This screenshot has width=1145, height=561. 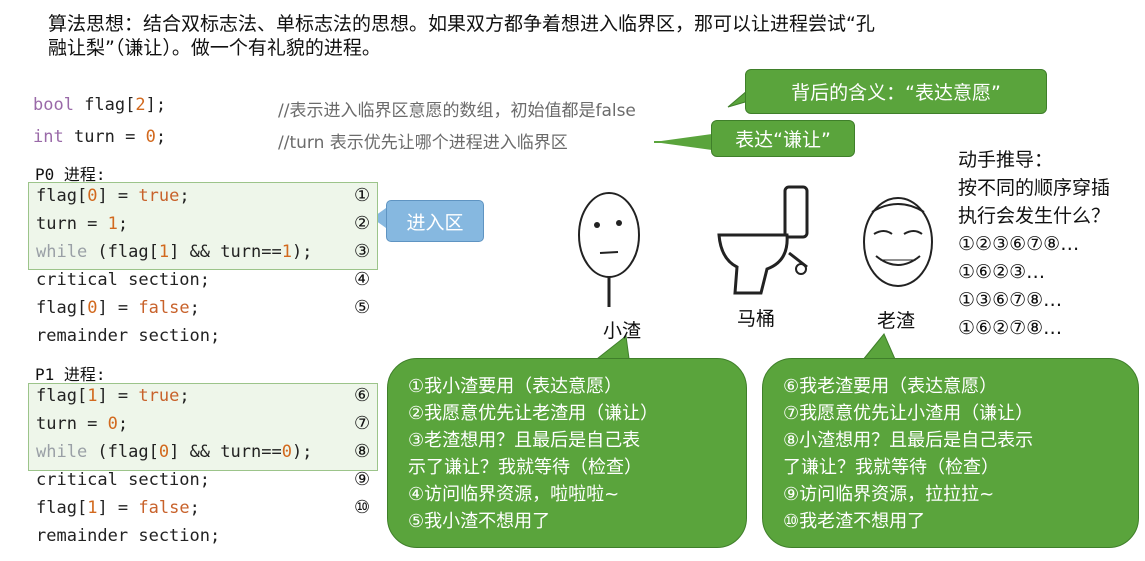 I want to click on step-marker: ①, so click(x=362, y=195).